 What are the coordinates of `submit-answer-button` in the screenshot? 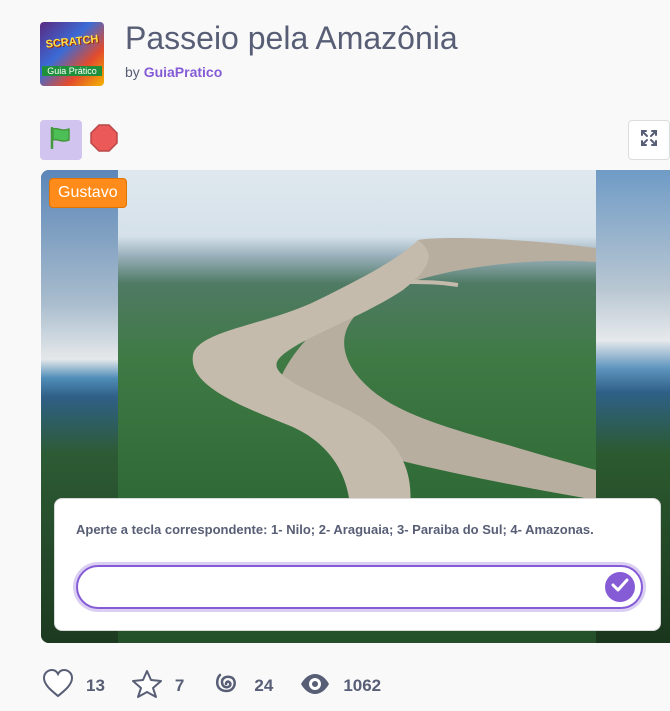 It's located at (620, 587).